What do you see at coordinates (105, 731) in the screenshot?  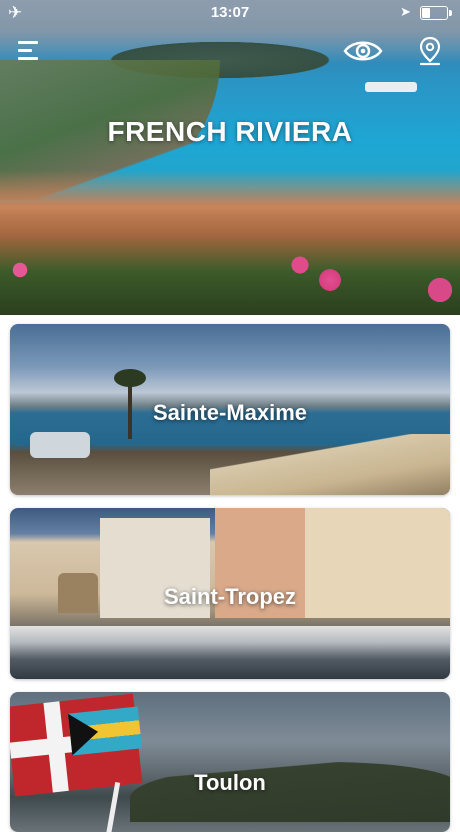 I see `flag-image` at bounding box center [105, 731].